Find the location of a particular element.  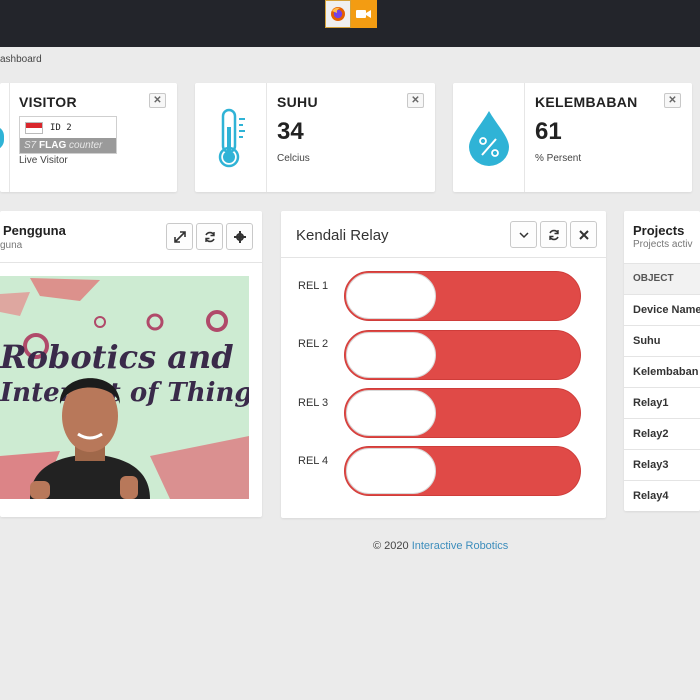

relay-3-toggle is located at coordinates (462, 413).